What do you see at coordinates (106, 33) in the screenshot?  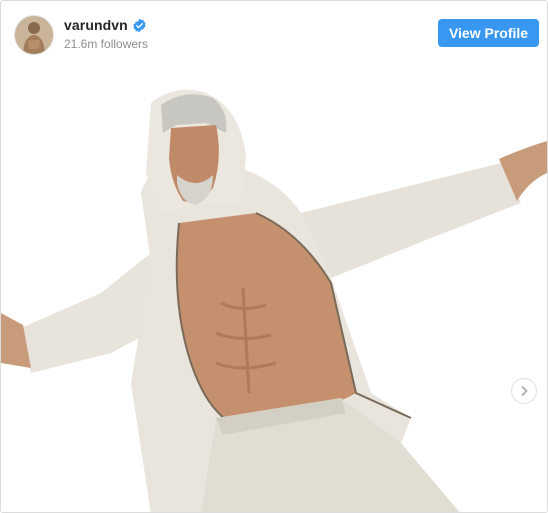 I see `user-info: varundvn 21.6m followers` at bounding box center [106, 33].